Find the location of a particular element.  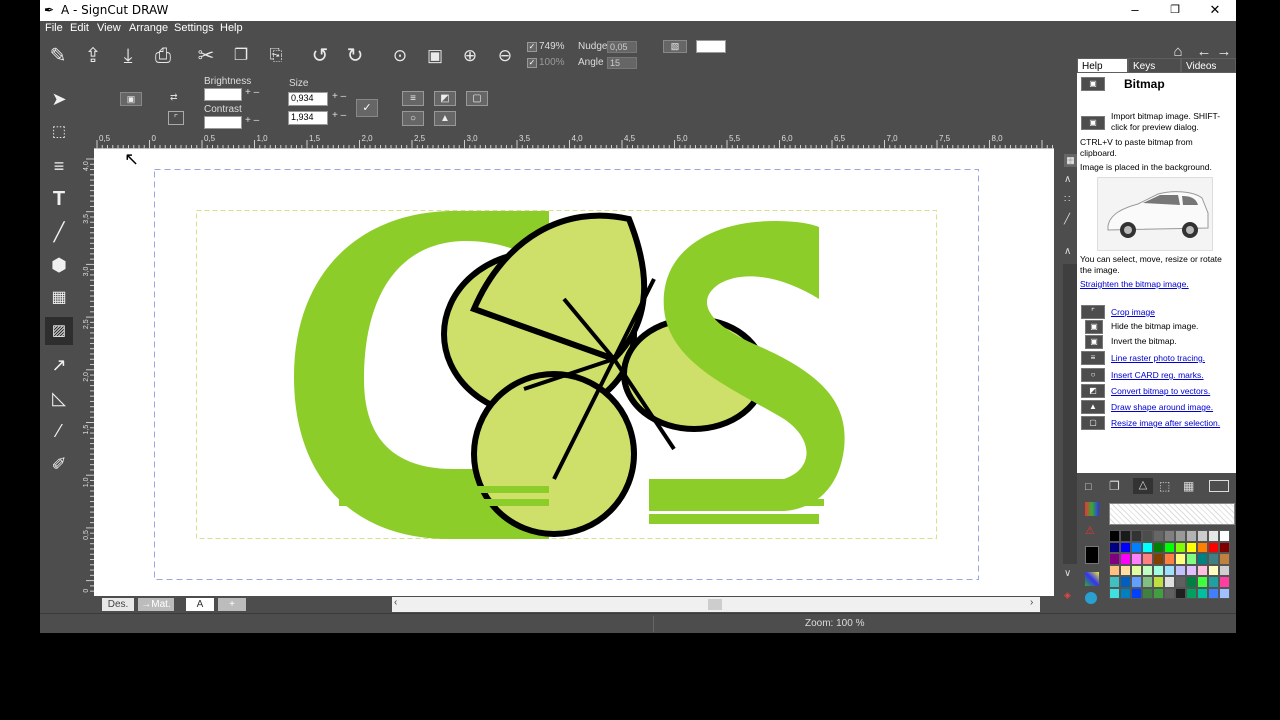

zoom-out-icon: ⊖ is located at coordinates (505, 56).